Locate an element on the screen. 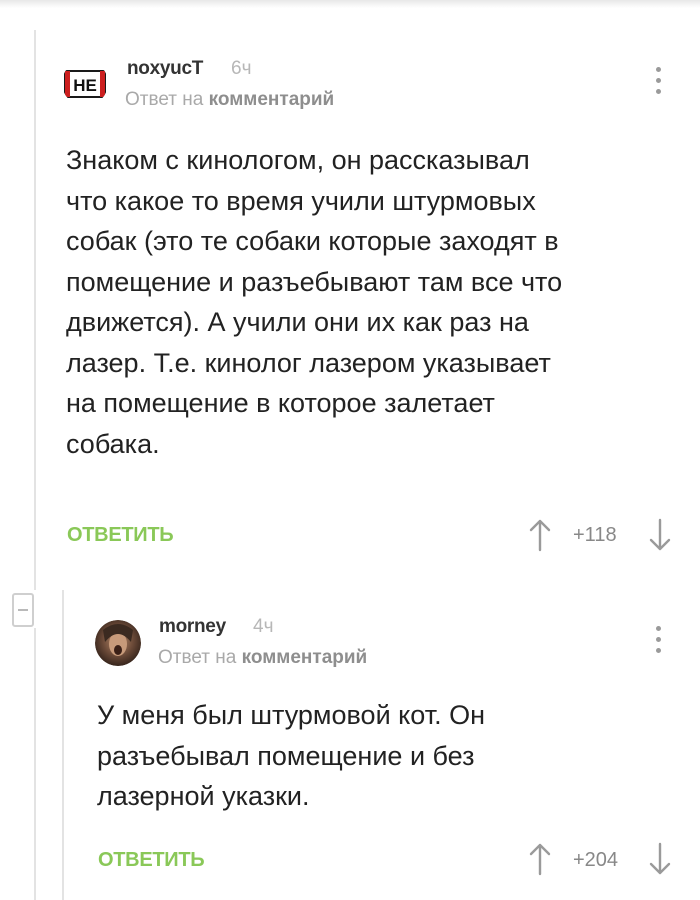  reply-button: ОТВЕТИТЬ is located at coordinates (151, 860).